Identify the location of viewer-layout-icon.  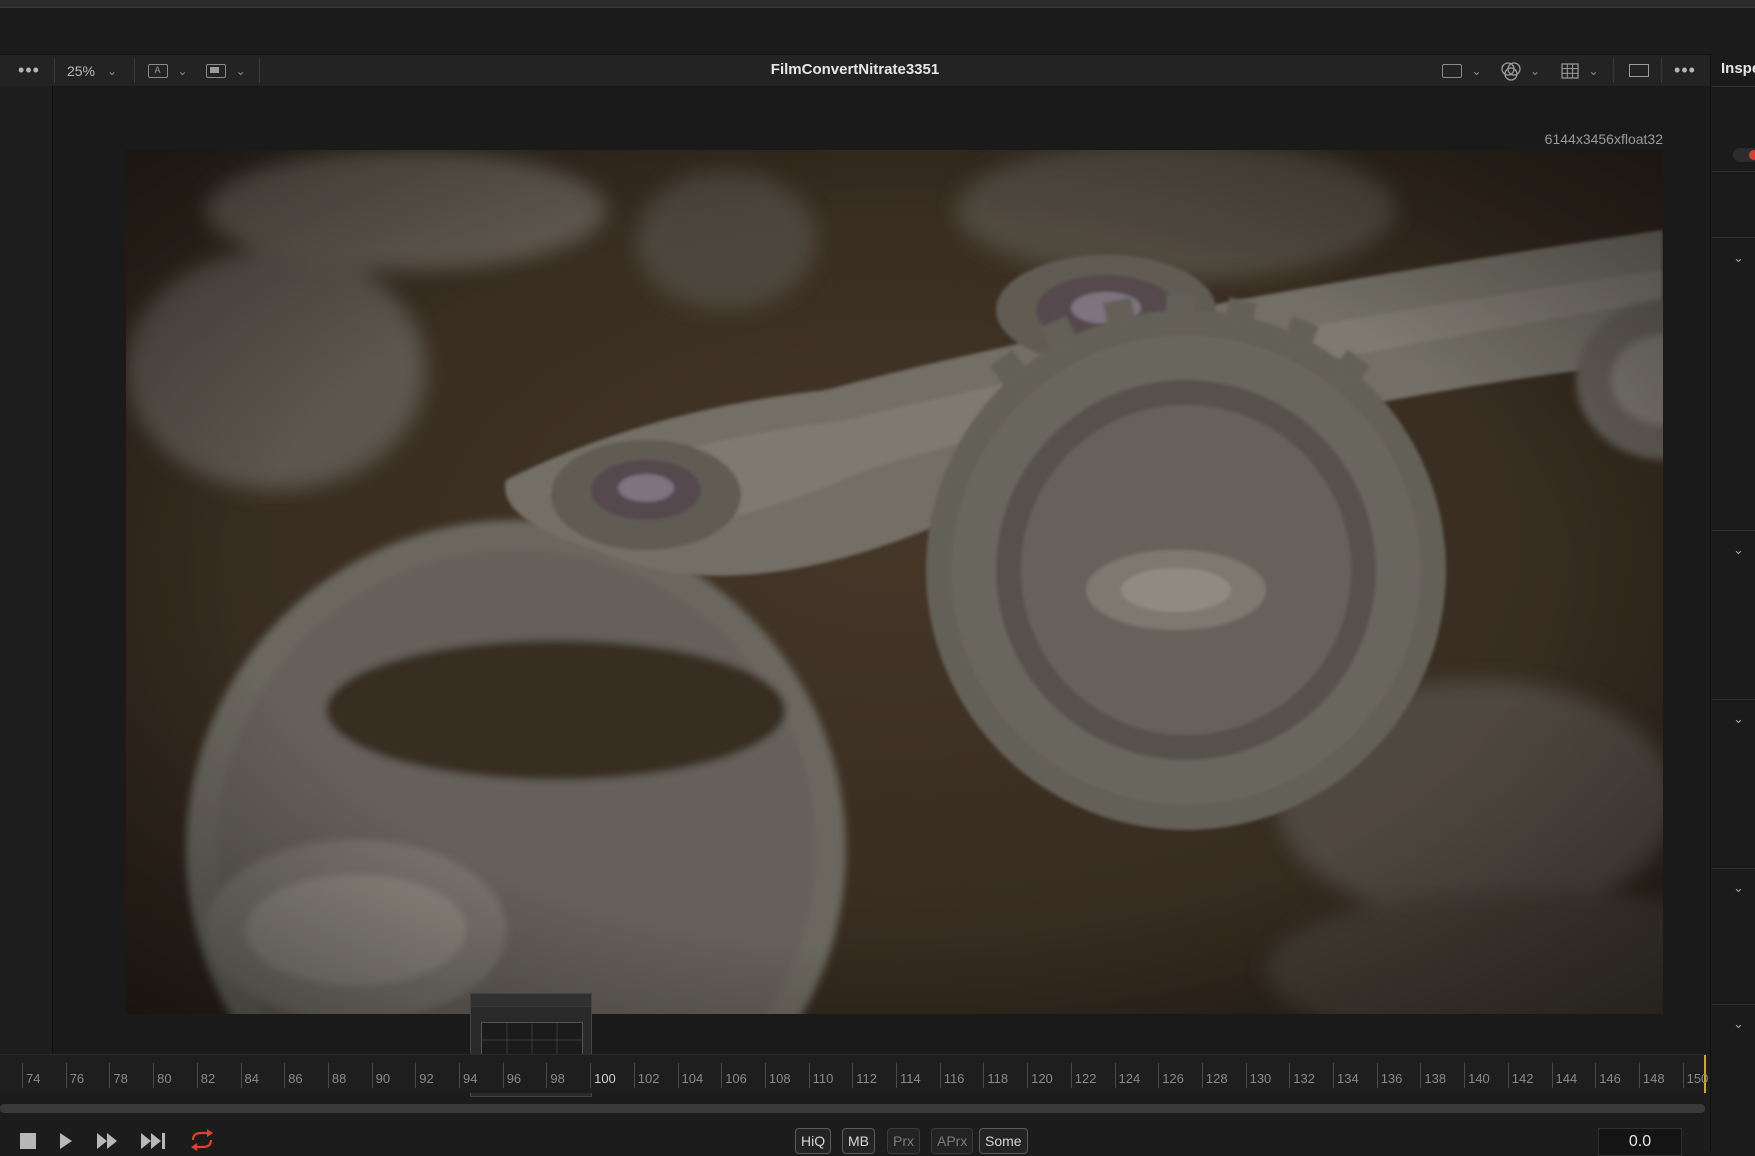
(1639, 70).